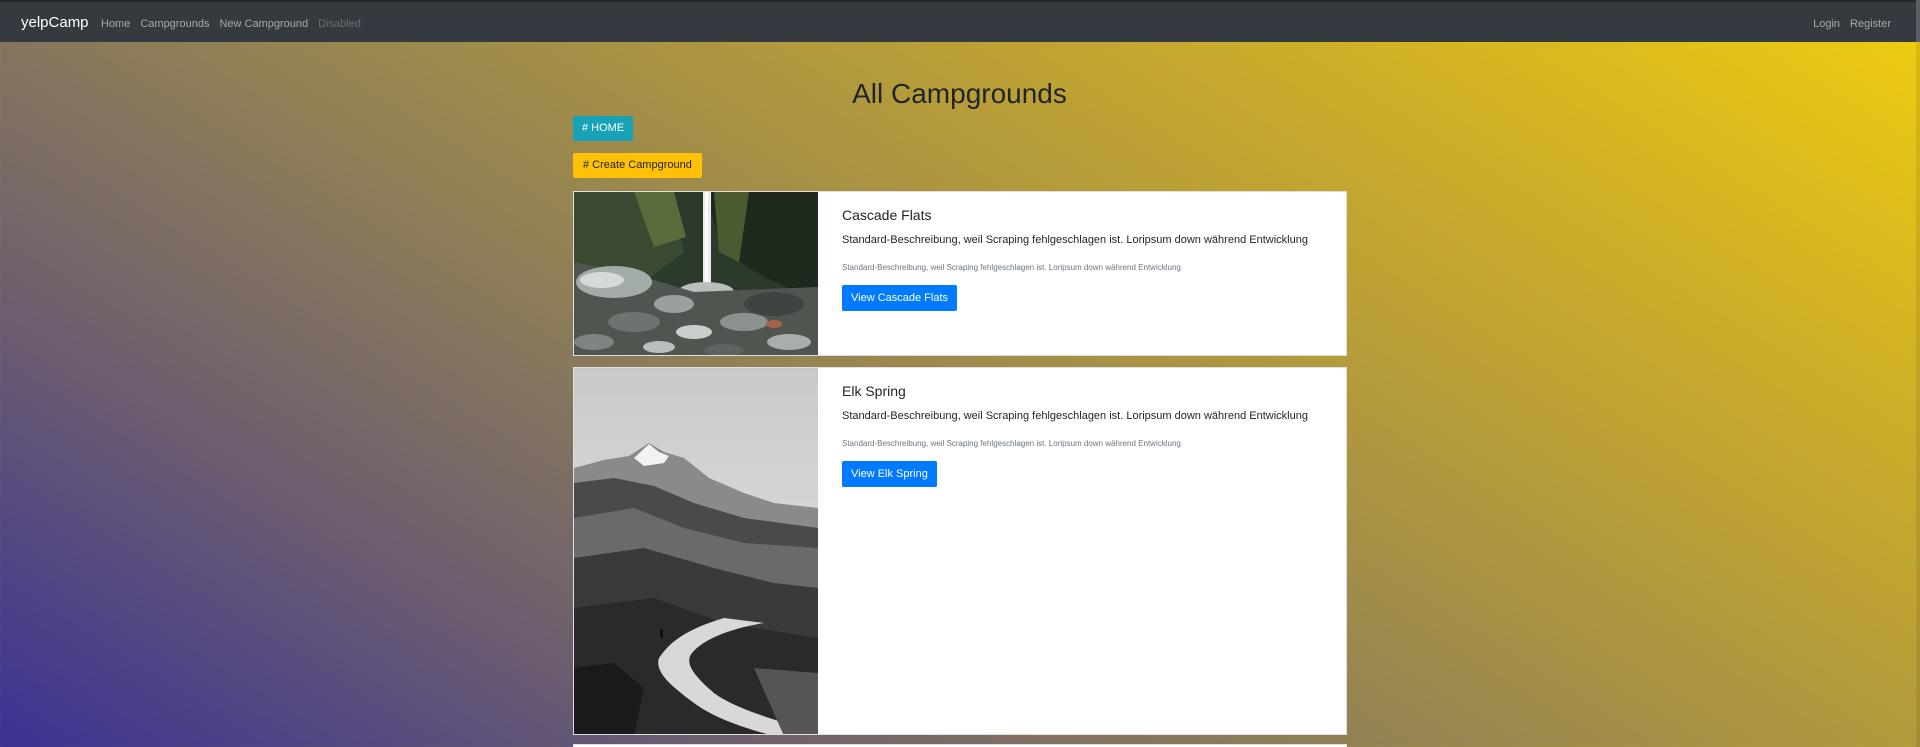 Image resolution: width=1920 pixels, height=747 pixels. I want to click on scrollbar, so click(1918, 373).